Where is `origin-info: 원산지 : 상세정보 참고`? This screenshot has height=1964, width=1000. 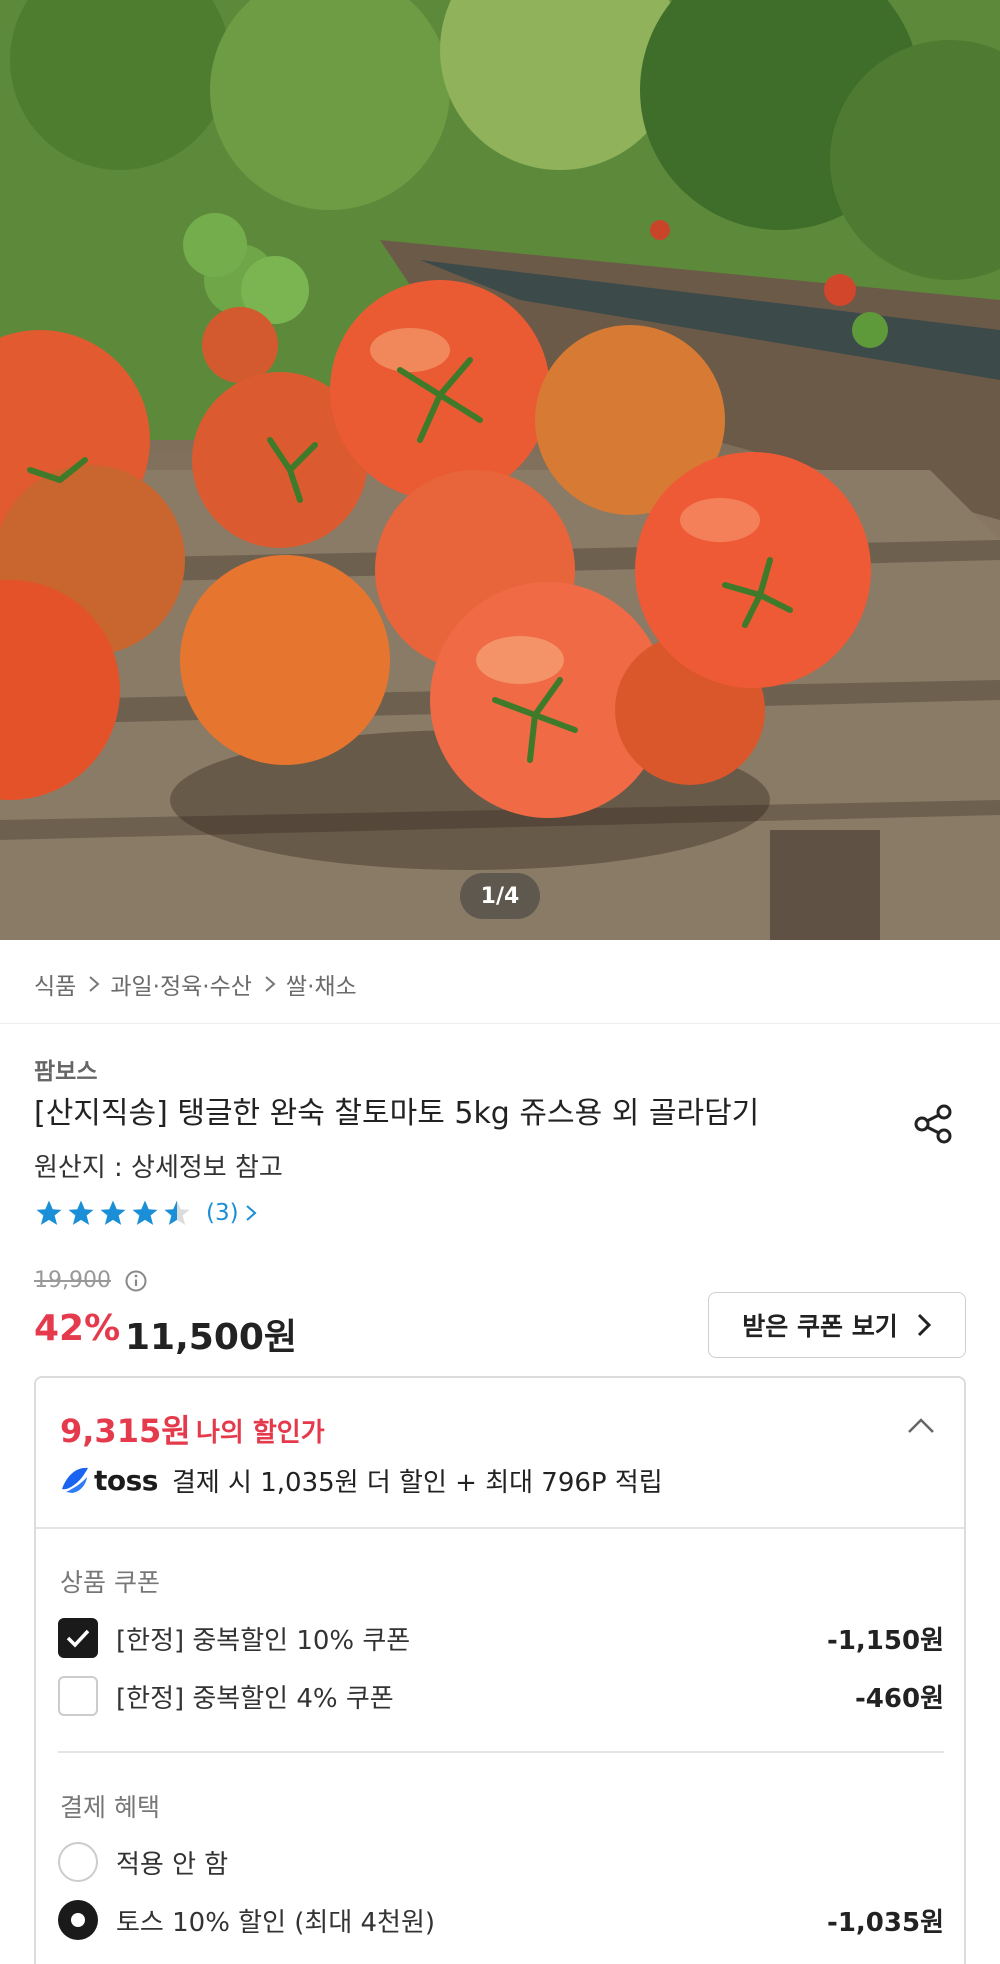 origin-info: 원산지 : 상세정보 참고 is located at coordinates (158, 1168).